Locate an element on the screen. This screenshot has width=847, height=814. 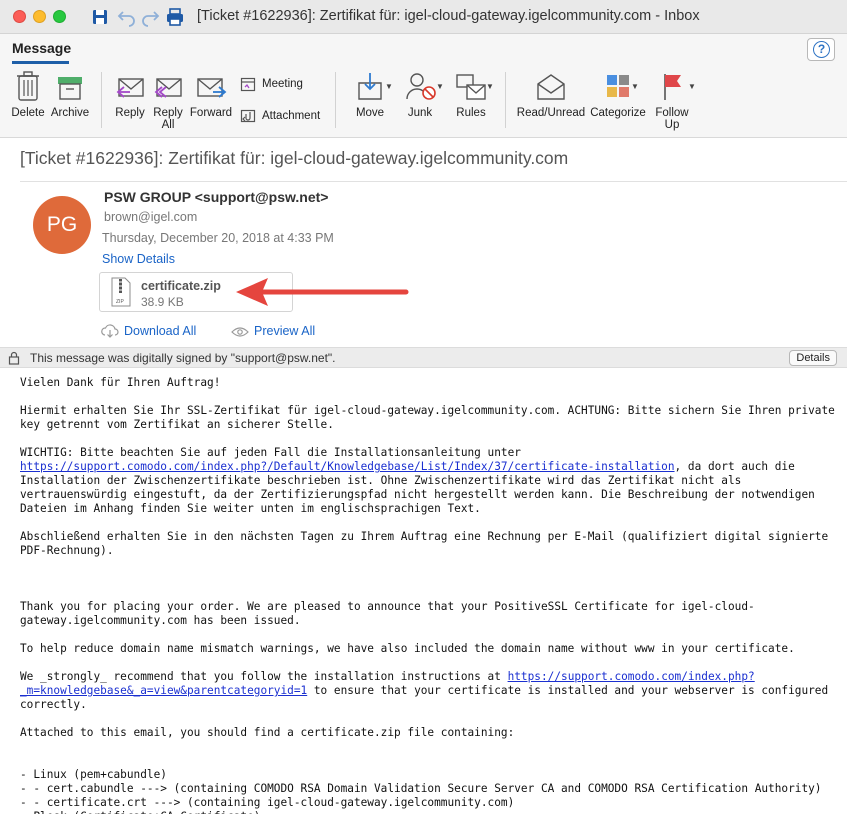
window-maximize-button is located at coordinates (59, 16).